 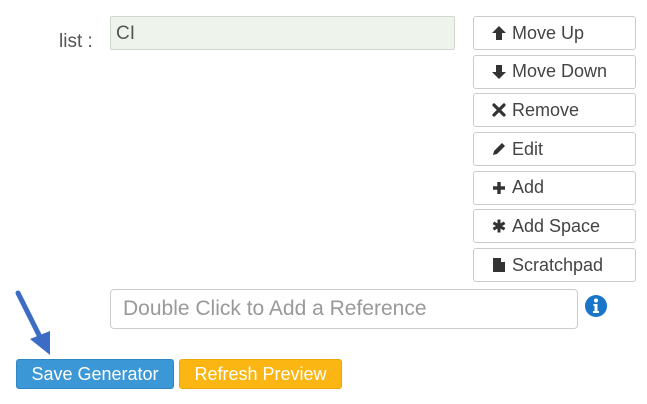 I want to click on asterisk-icon, so click(x=499, y=226).